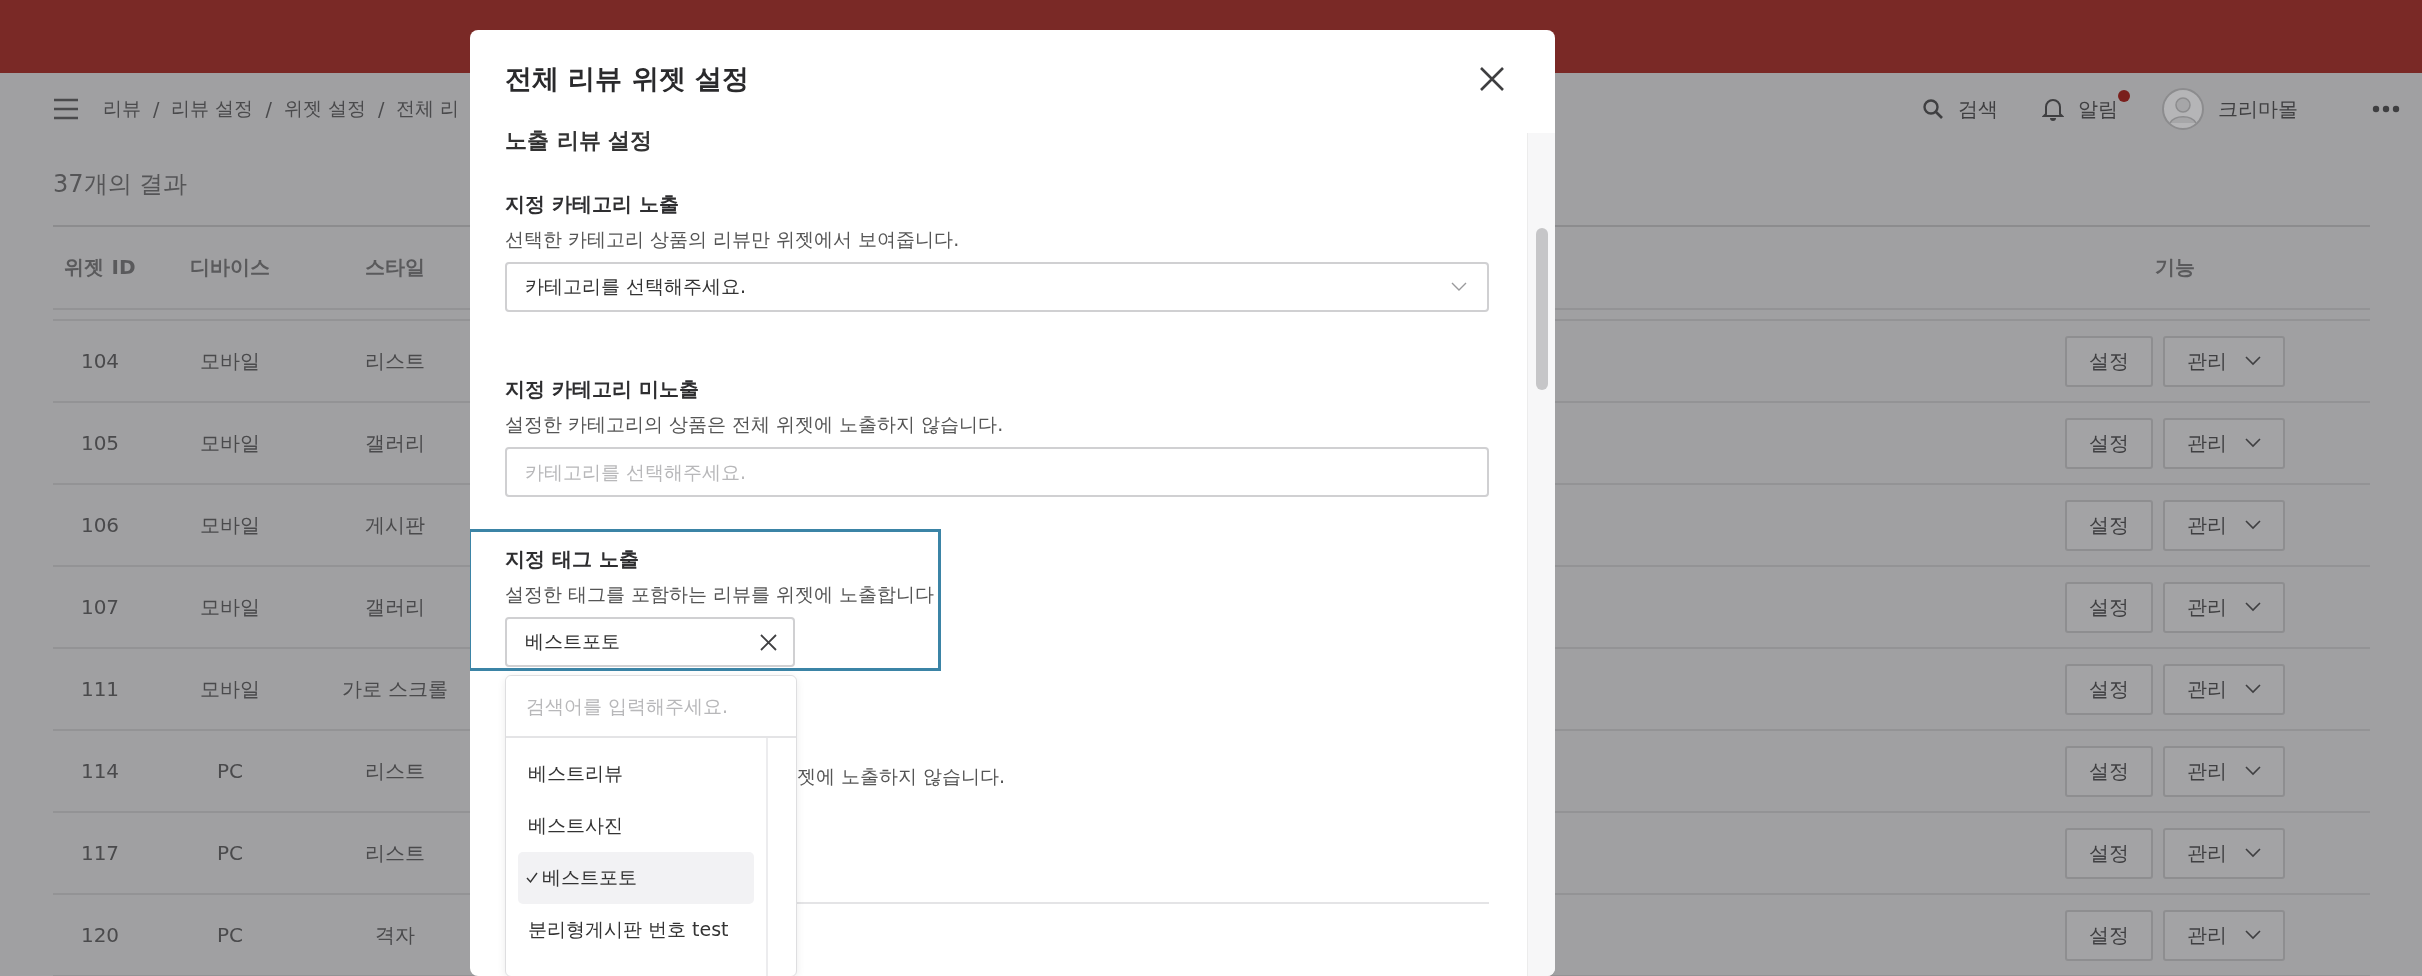 This screenshot has width=2422, height=976. I want to click on avatar-icon, so click(2183, 109).